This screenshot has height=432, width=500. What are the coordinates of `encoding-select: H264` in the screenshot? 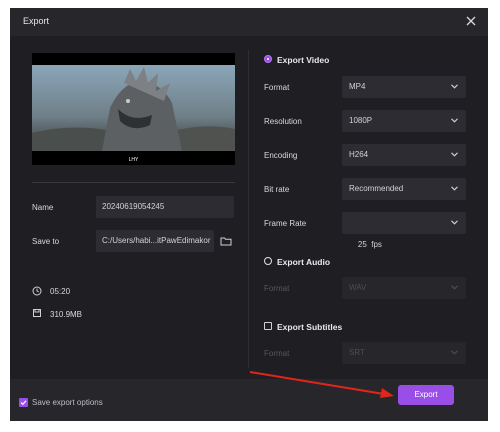 It's located at (404, 155).